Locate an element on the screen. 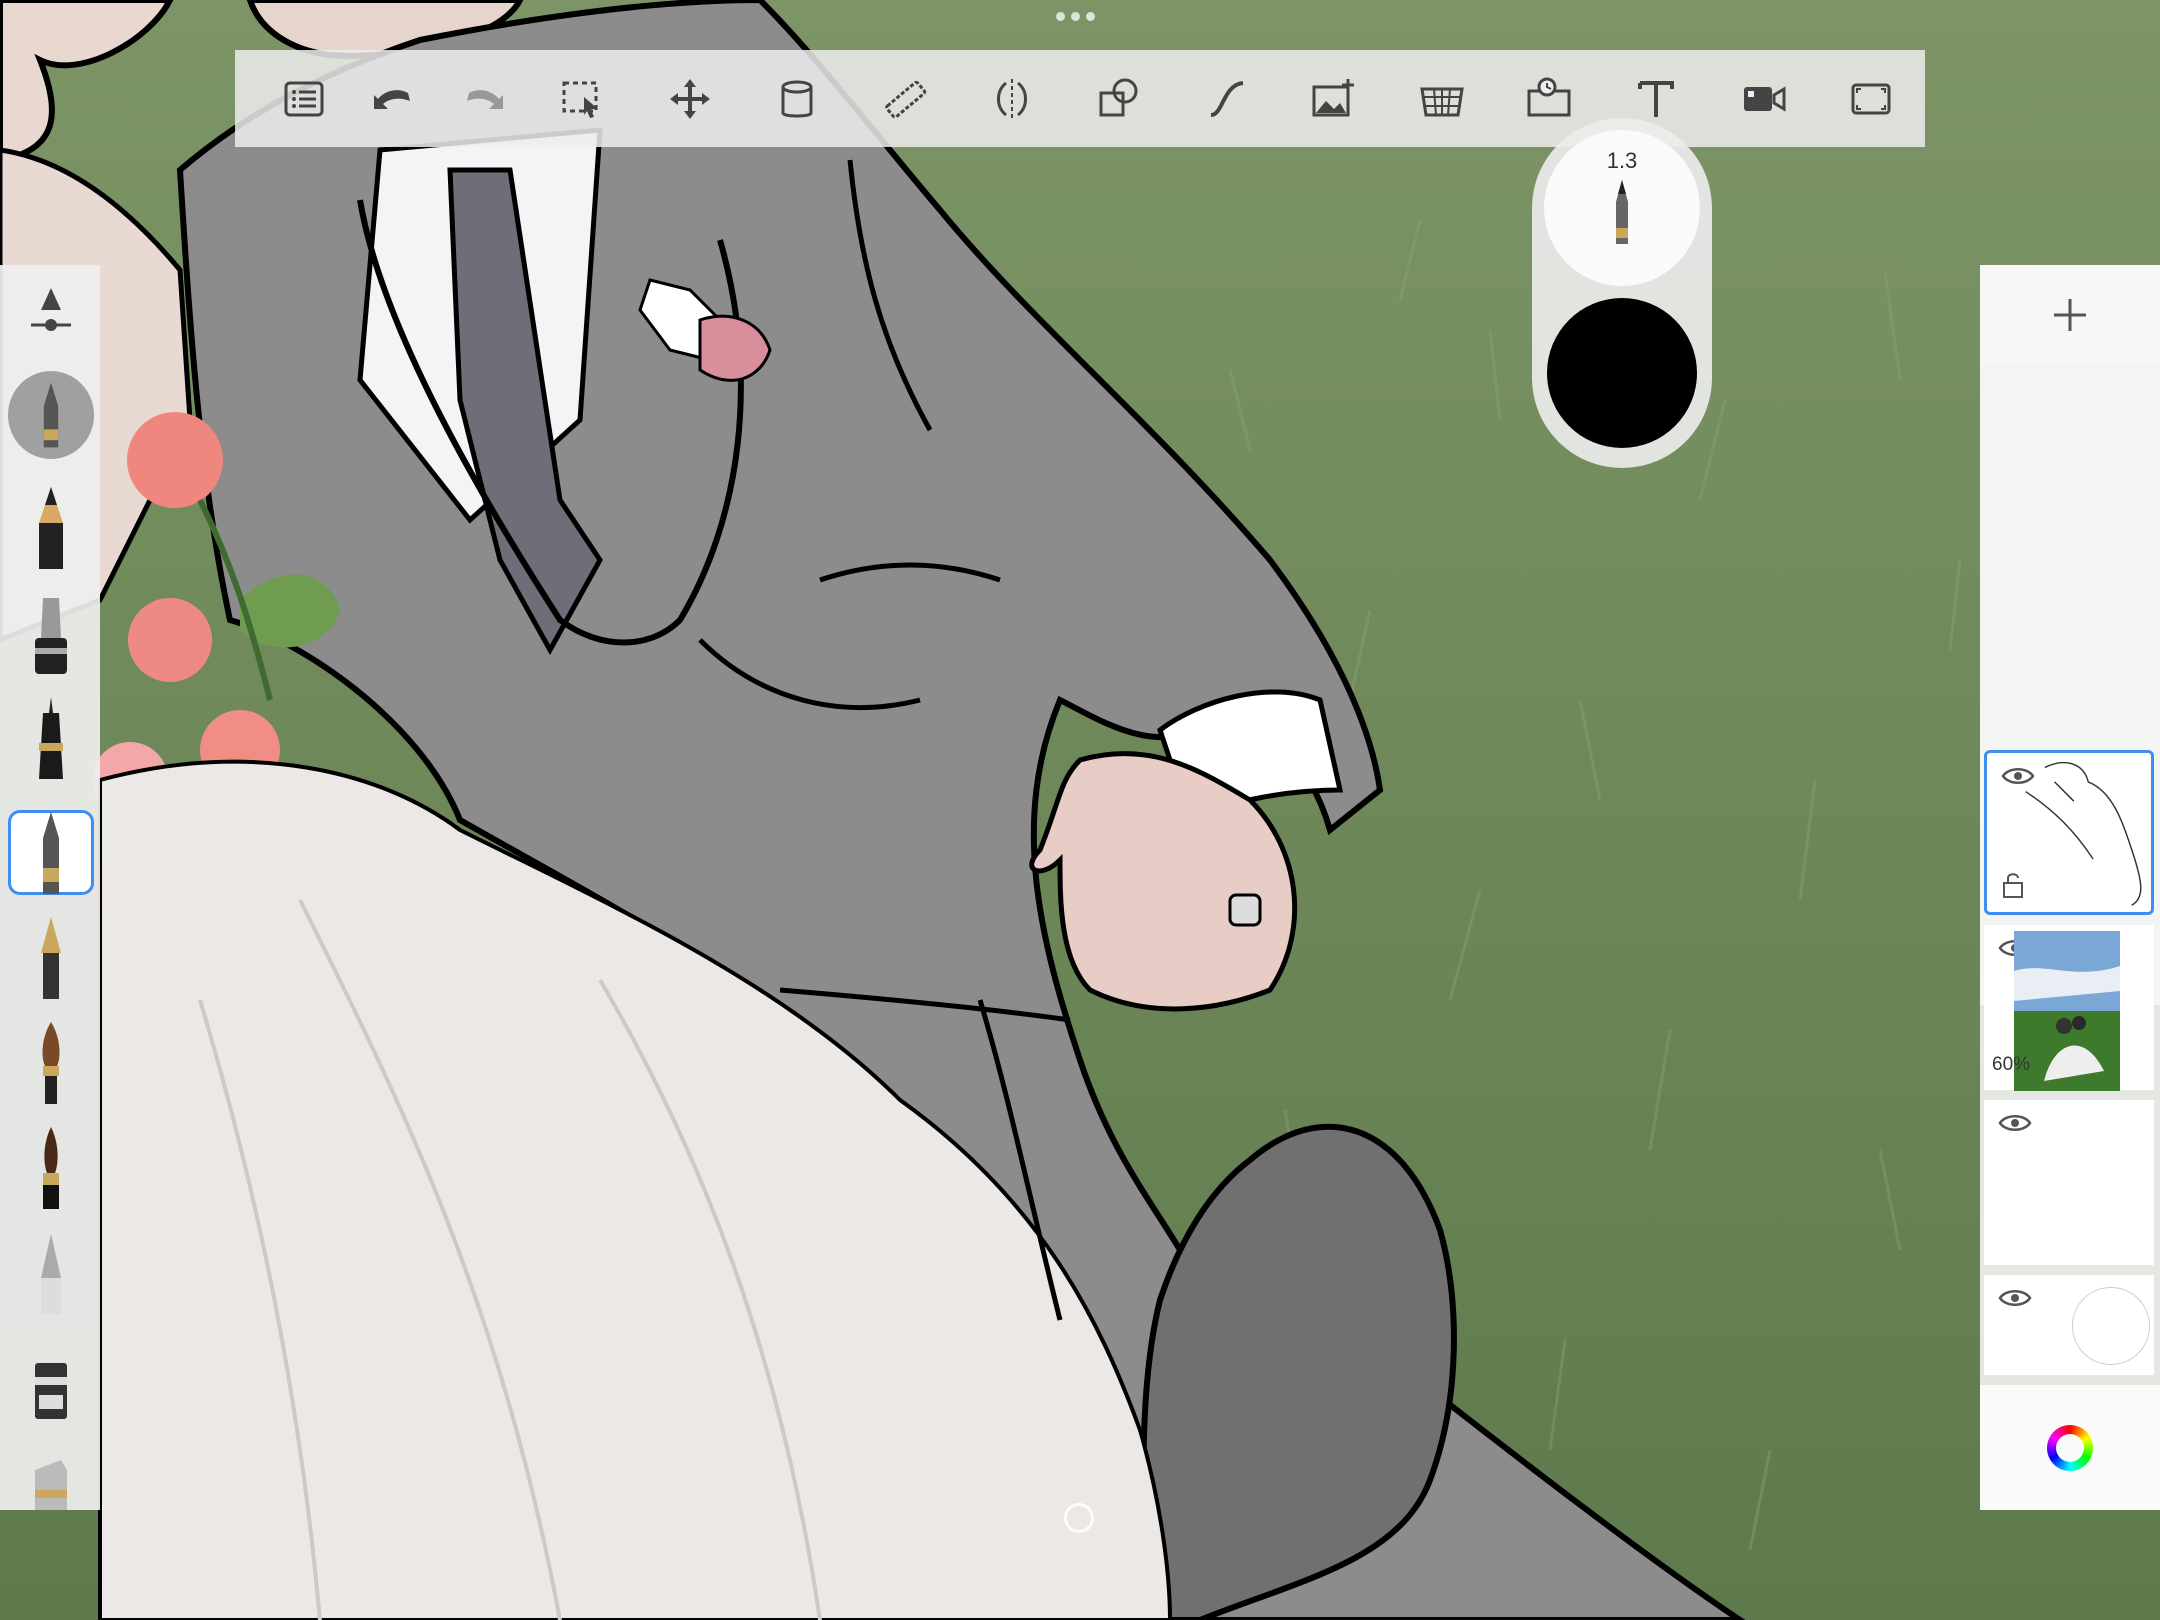 This screenshot has width=2160, height=1620. layer-photo: 60% is located at coordinates (2069, 1008).